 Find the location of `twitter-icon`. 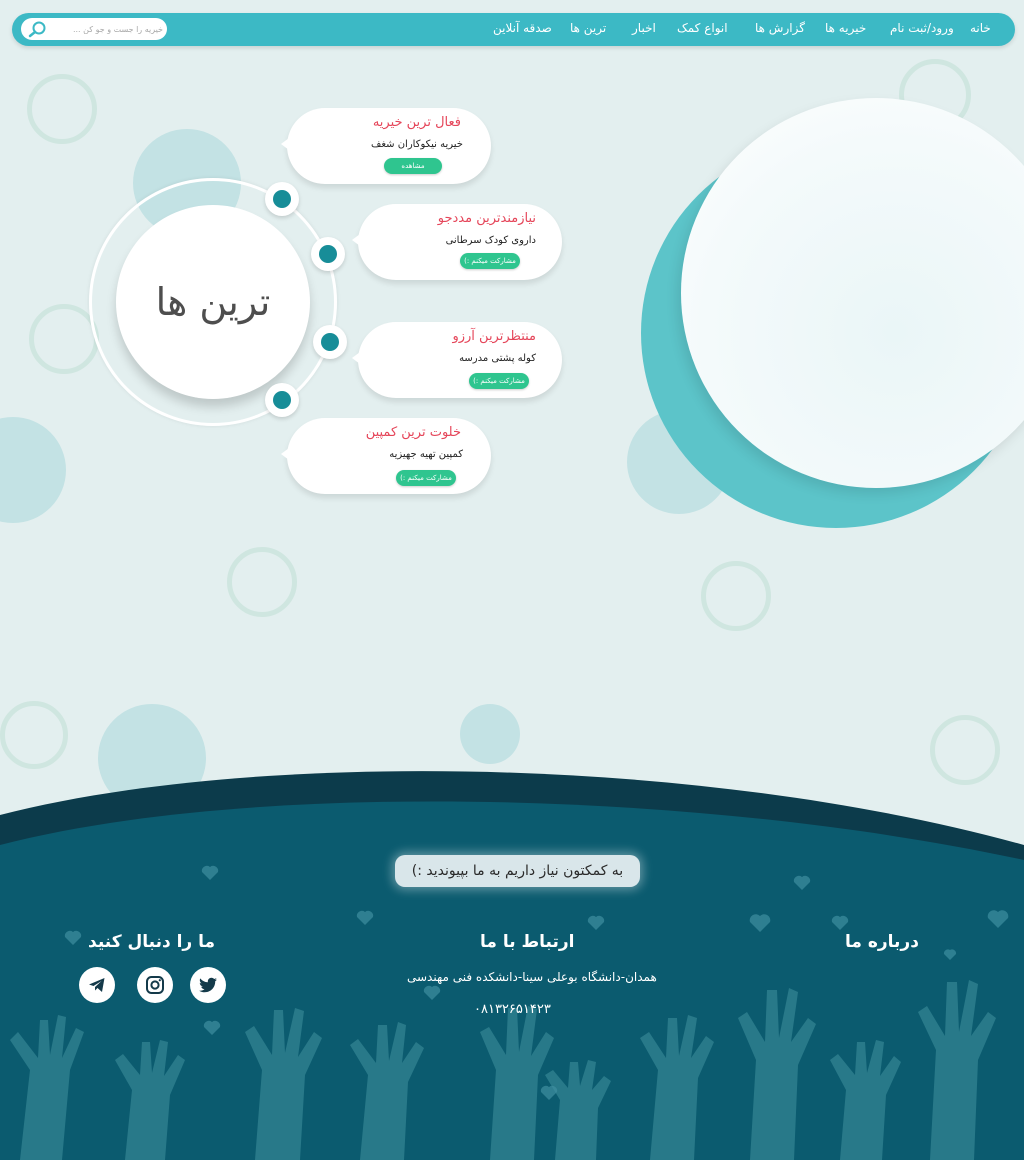

twitter-icon is located at coordinates (208, 985).